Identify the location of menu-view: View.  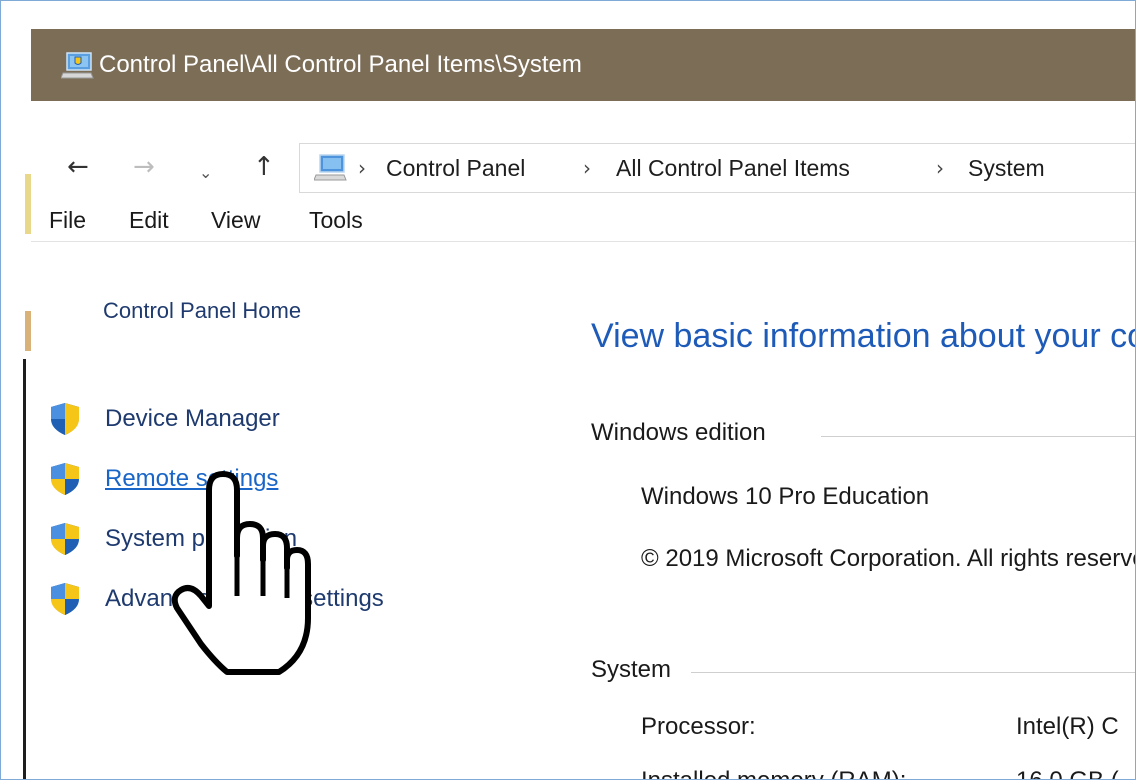
(235, 220).